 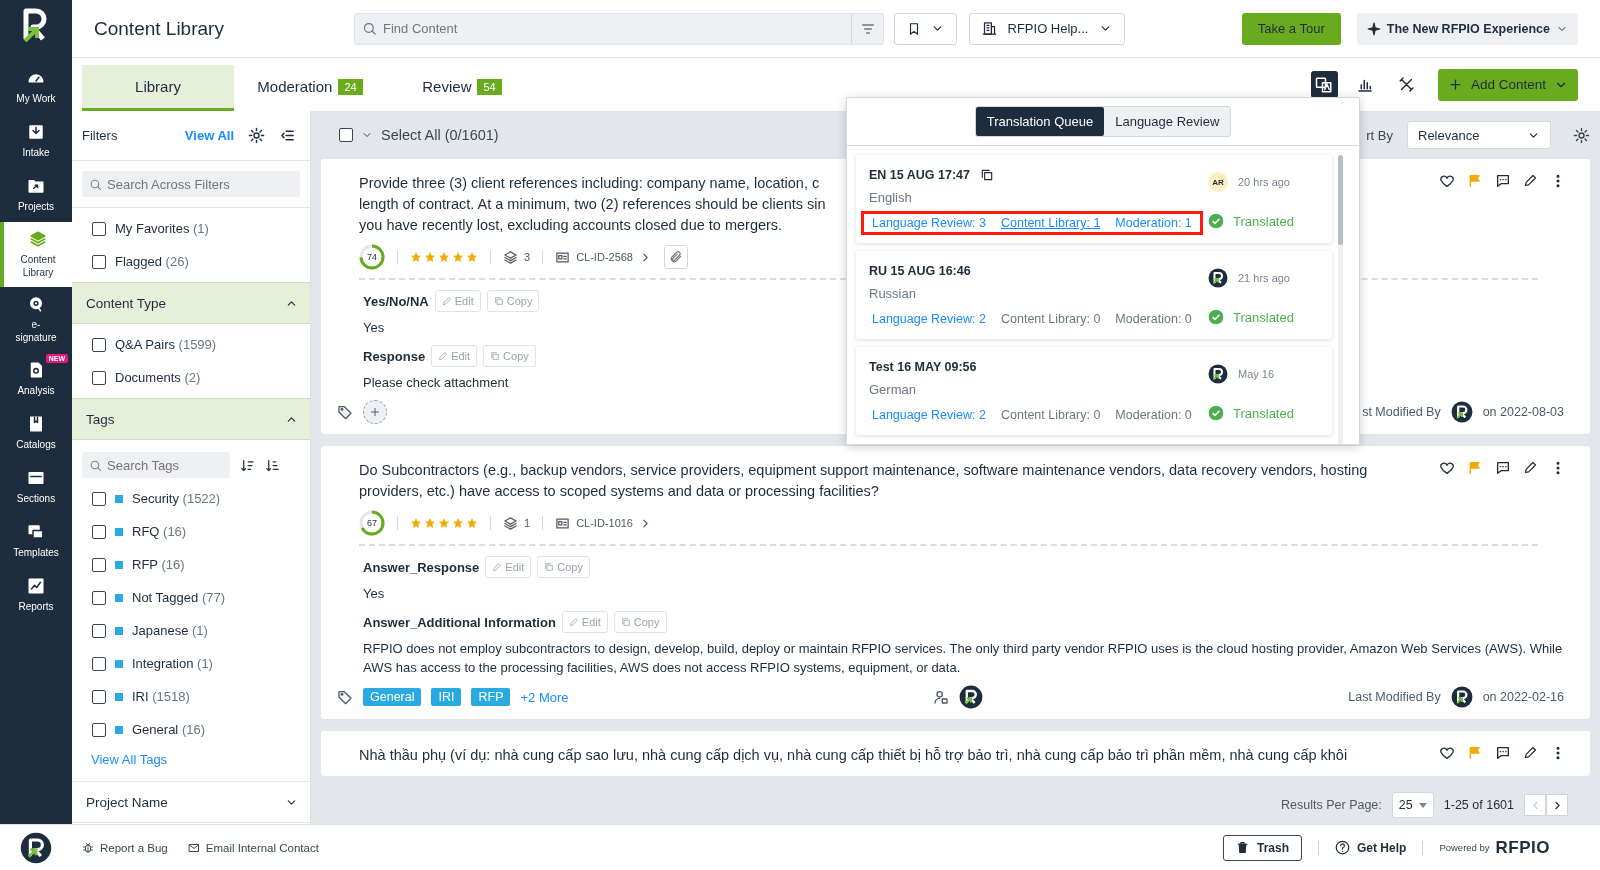 What do you see at coordinates (36, 433) in the screenshot?
I see `nav-item: Catalogs` at bounding box center [36, 433].